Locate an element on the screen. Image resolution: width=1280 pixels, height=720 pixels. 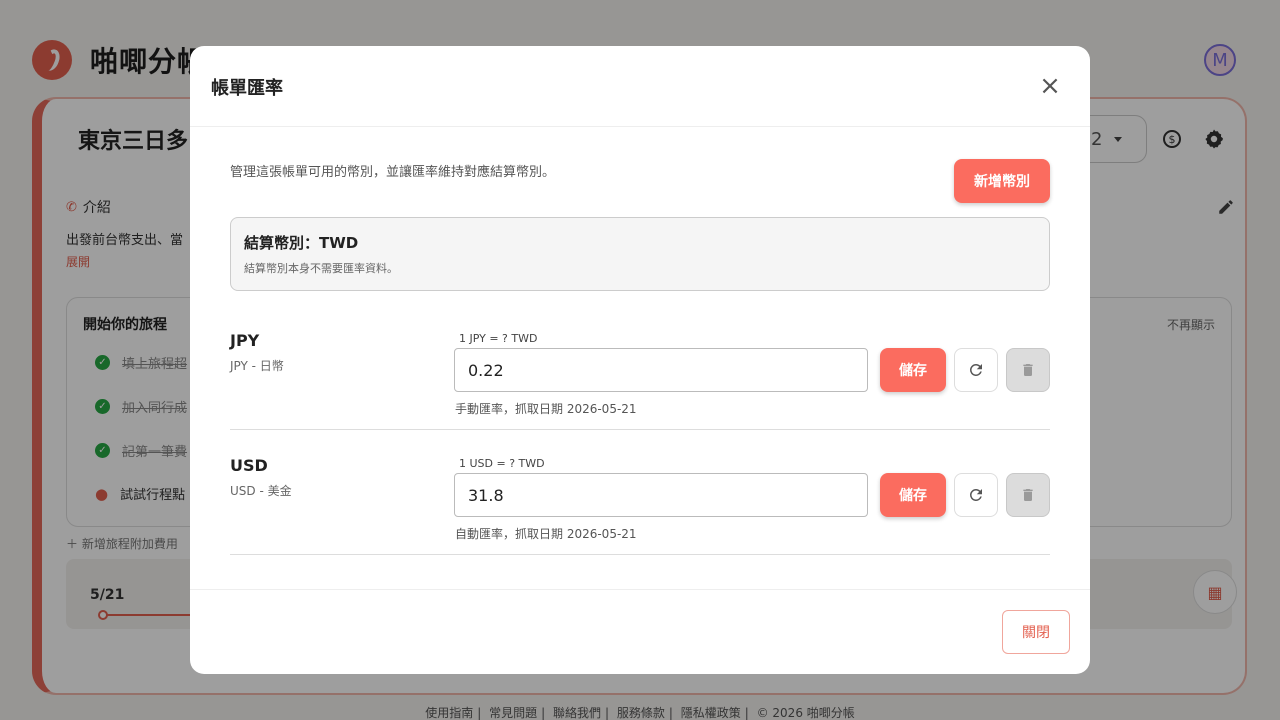
rate-field-label: 1 USD = ? TWD is located at coordinates (502, 463).